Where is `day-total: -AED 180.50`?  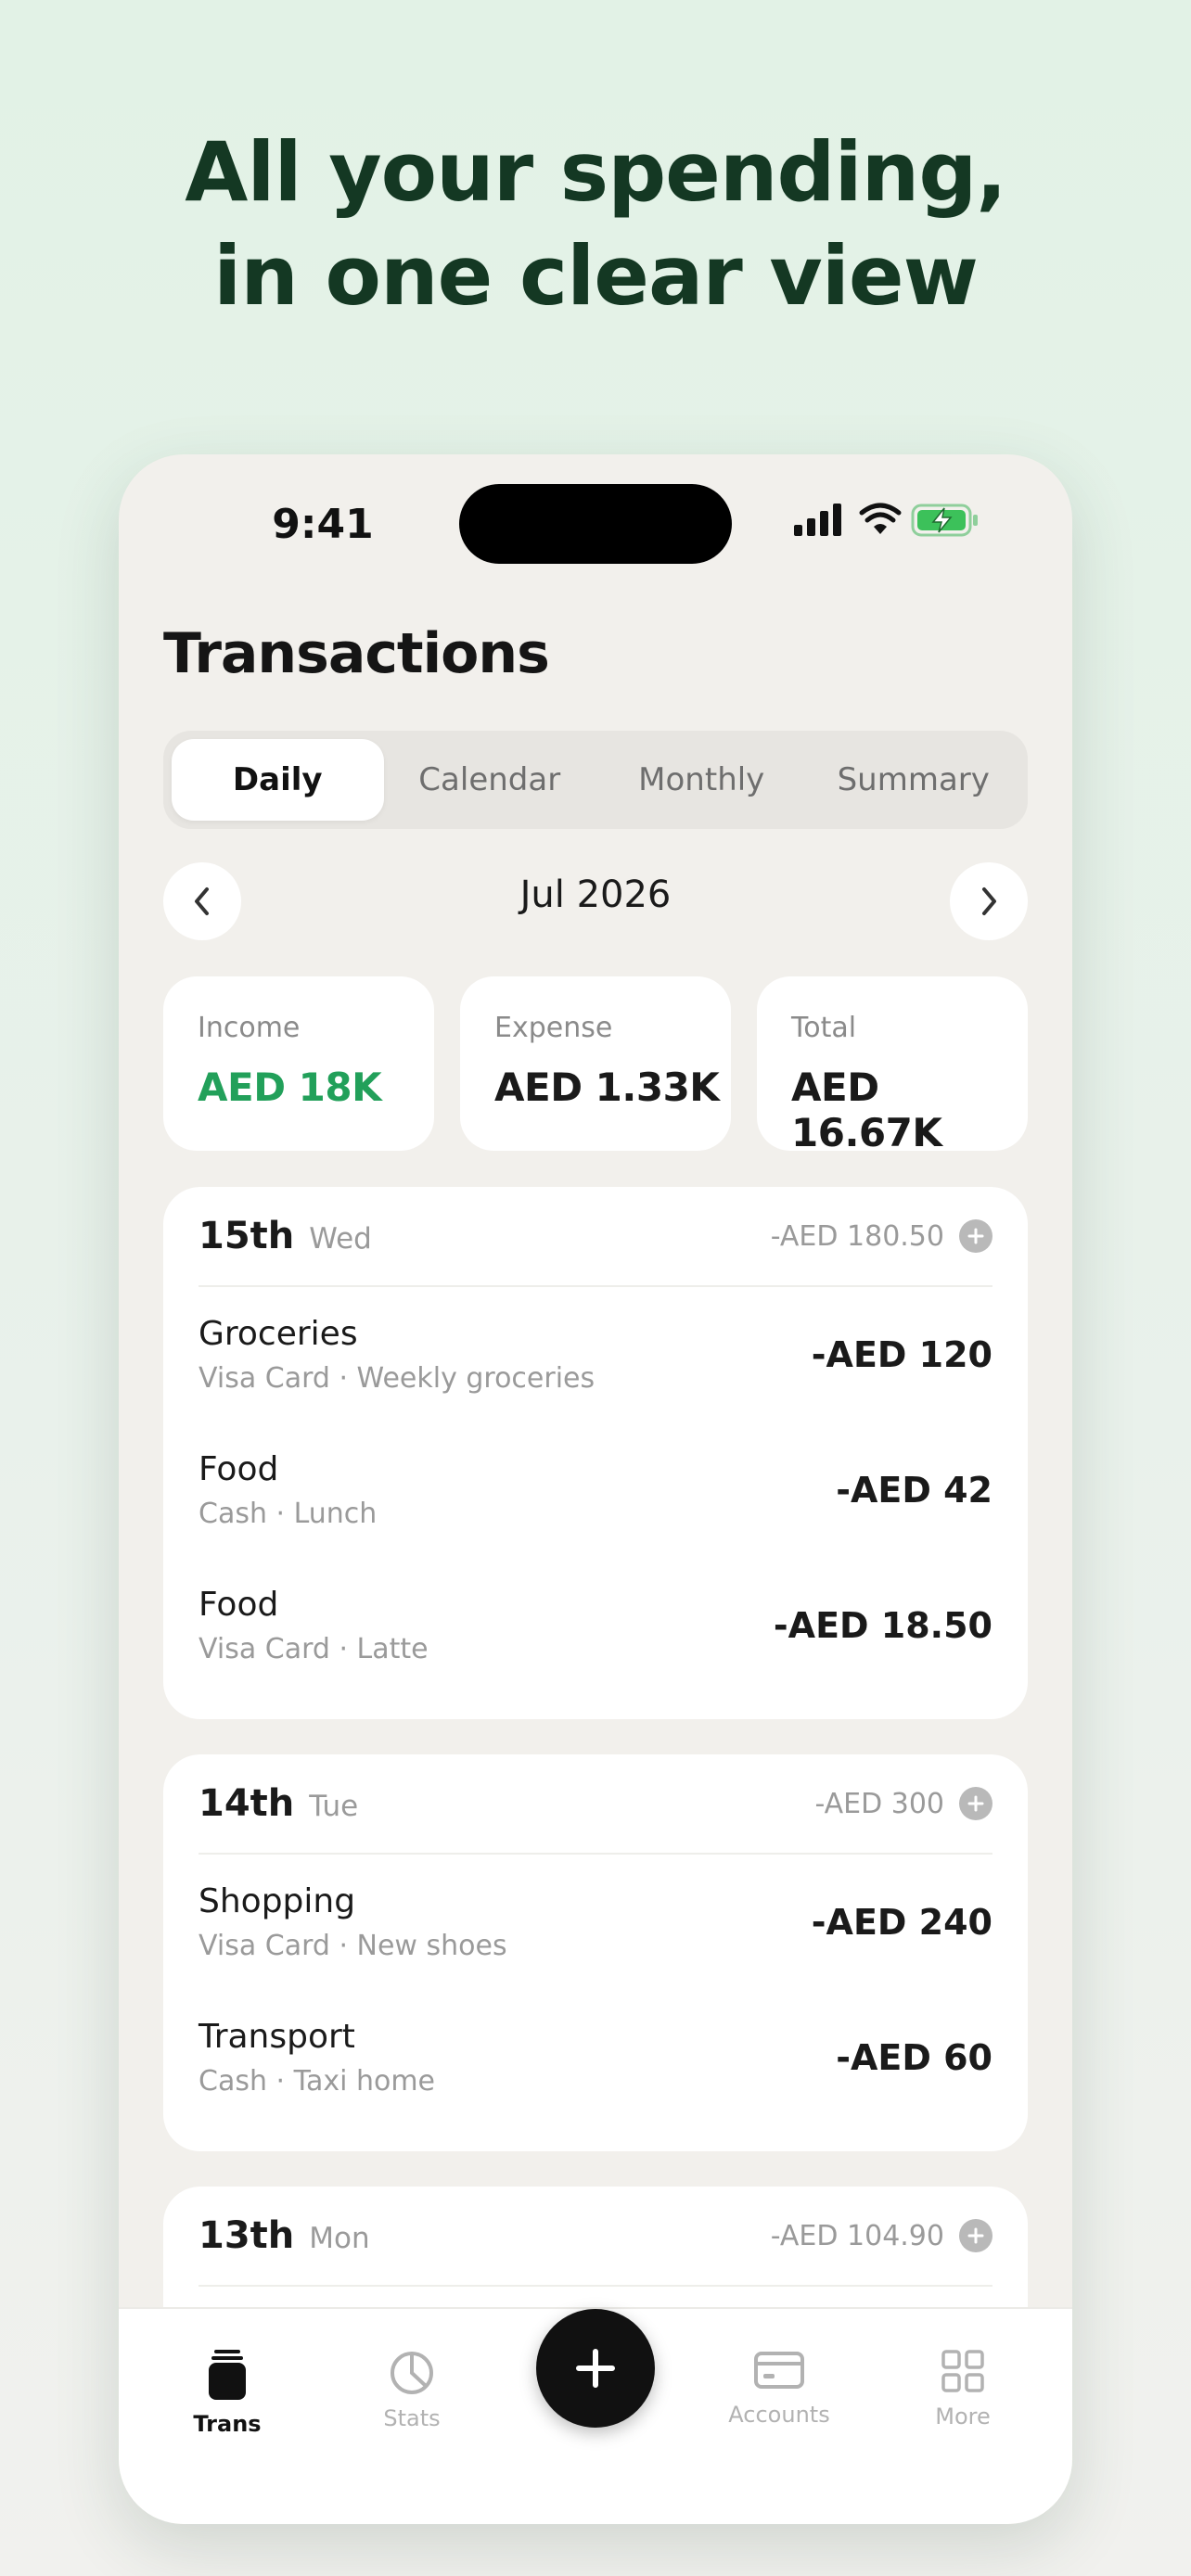
day-total: -AED 180.50 is located at coordinates (857, 1236).